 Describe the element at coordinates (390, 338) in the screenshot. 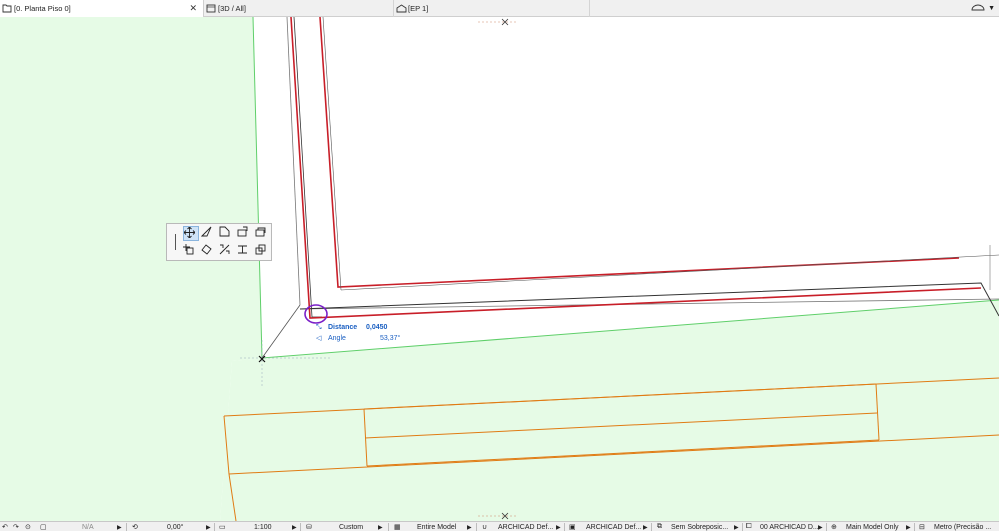

I see `angle-value: 53,37°` at that location.